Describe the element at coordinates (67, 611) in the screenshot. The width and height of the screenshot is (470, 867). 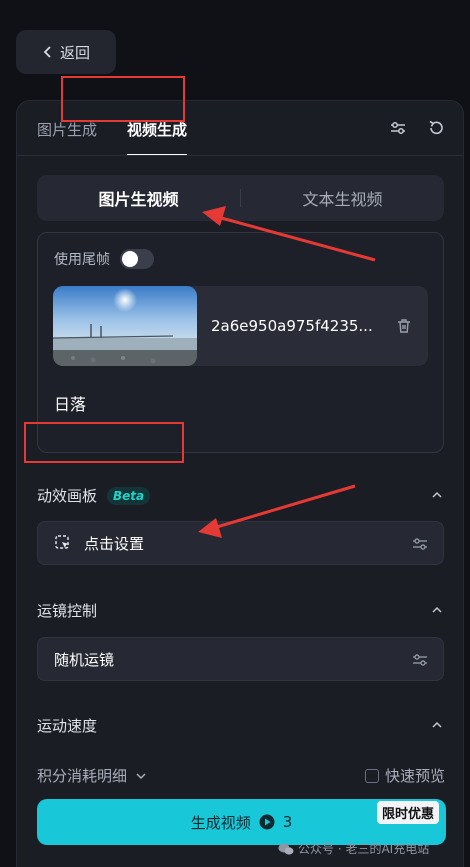
I see `camera-control-title: 运镜控制` at that location.